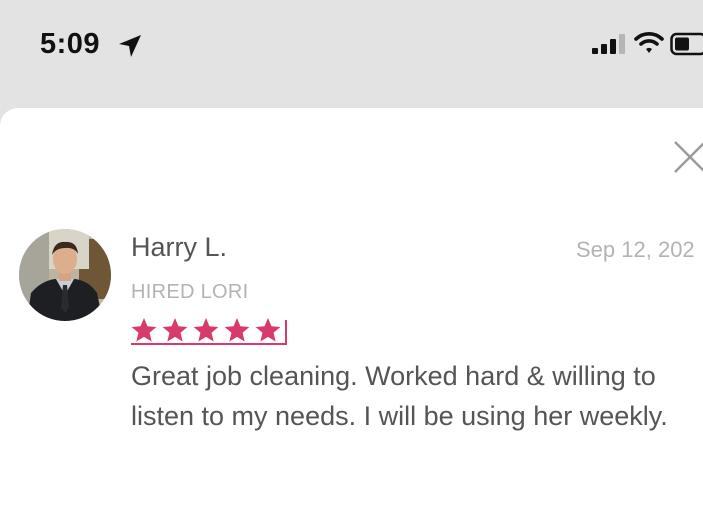  What do you see at coordinates (70, 44) in the screenshot?
I see `status-time: 5:09` at bounding box center [70, 44].